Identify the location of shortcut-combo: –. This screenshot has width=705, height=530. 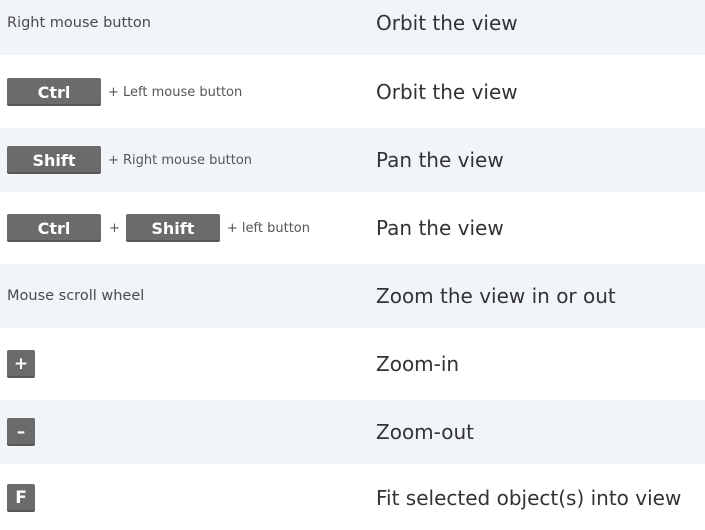
(21, 432).